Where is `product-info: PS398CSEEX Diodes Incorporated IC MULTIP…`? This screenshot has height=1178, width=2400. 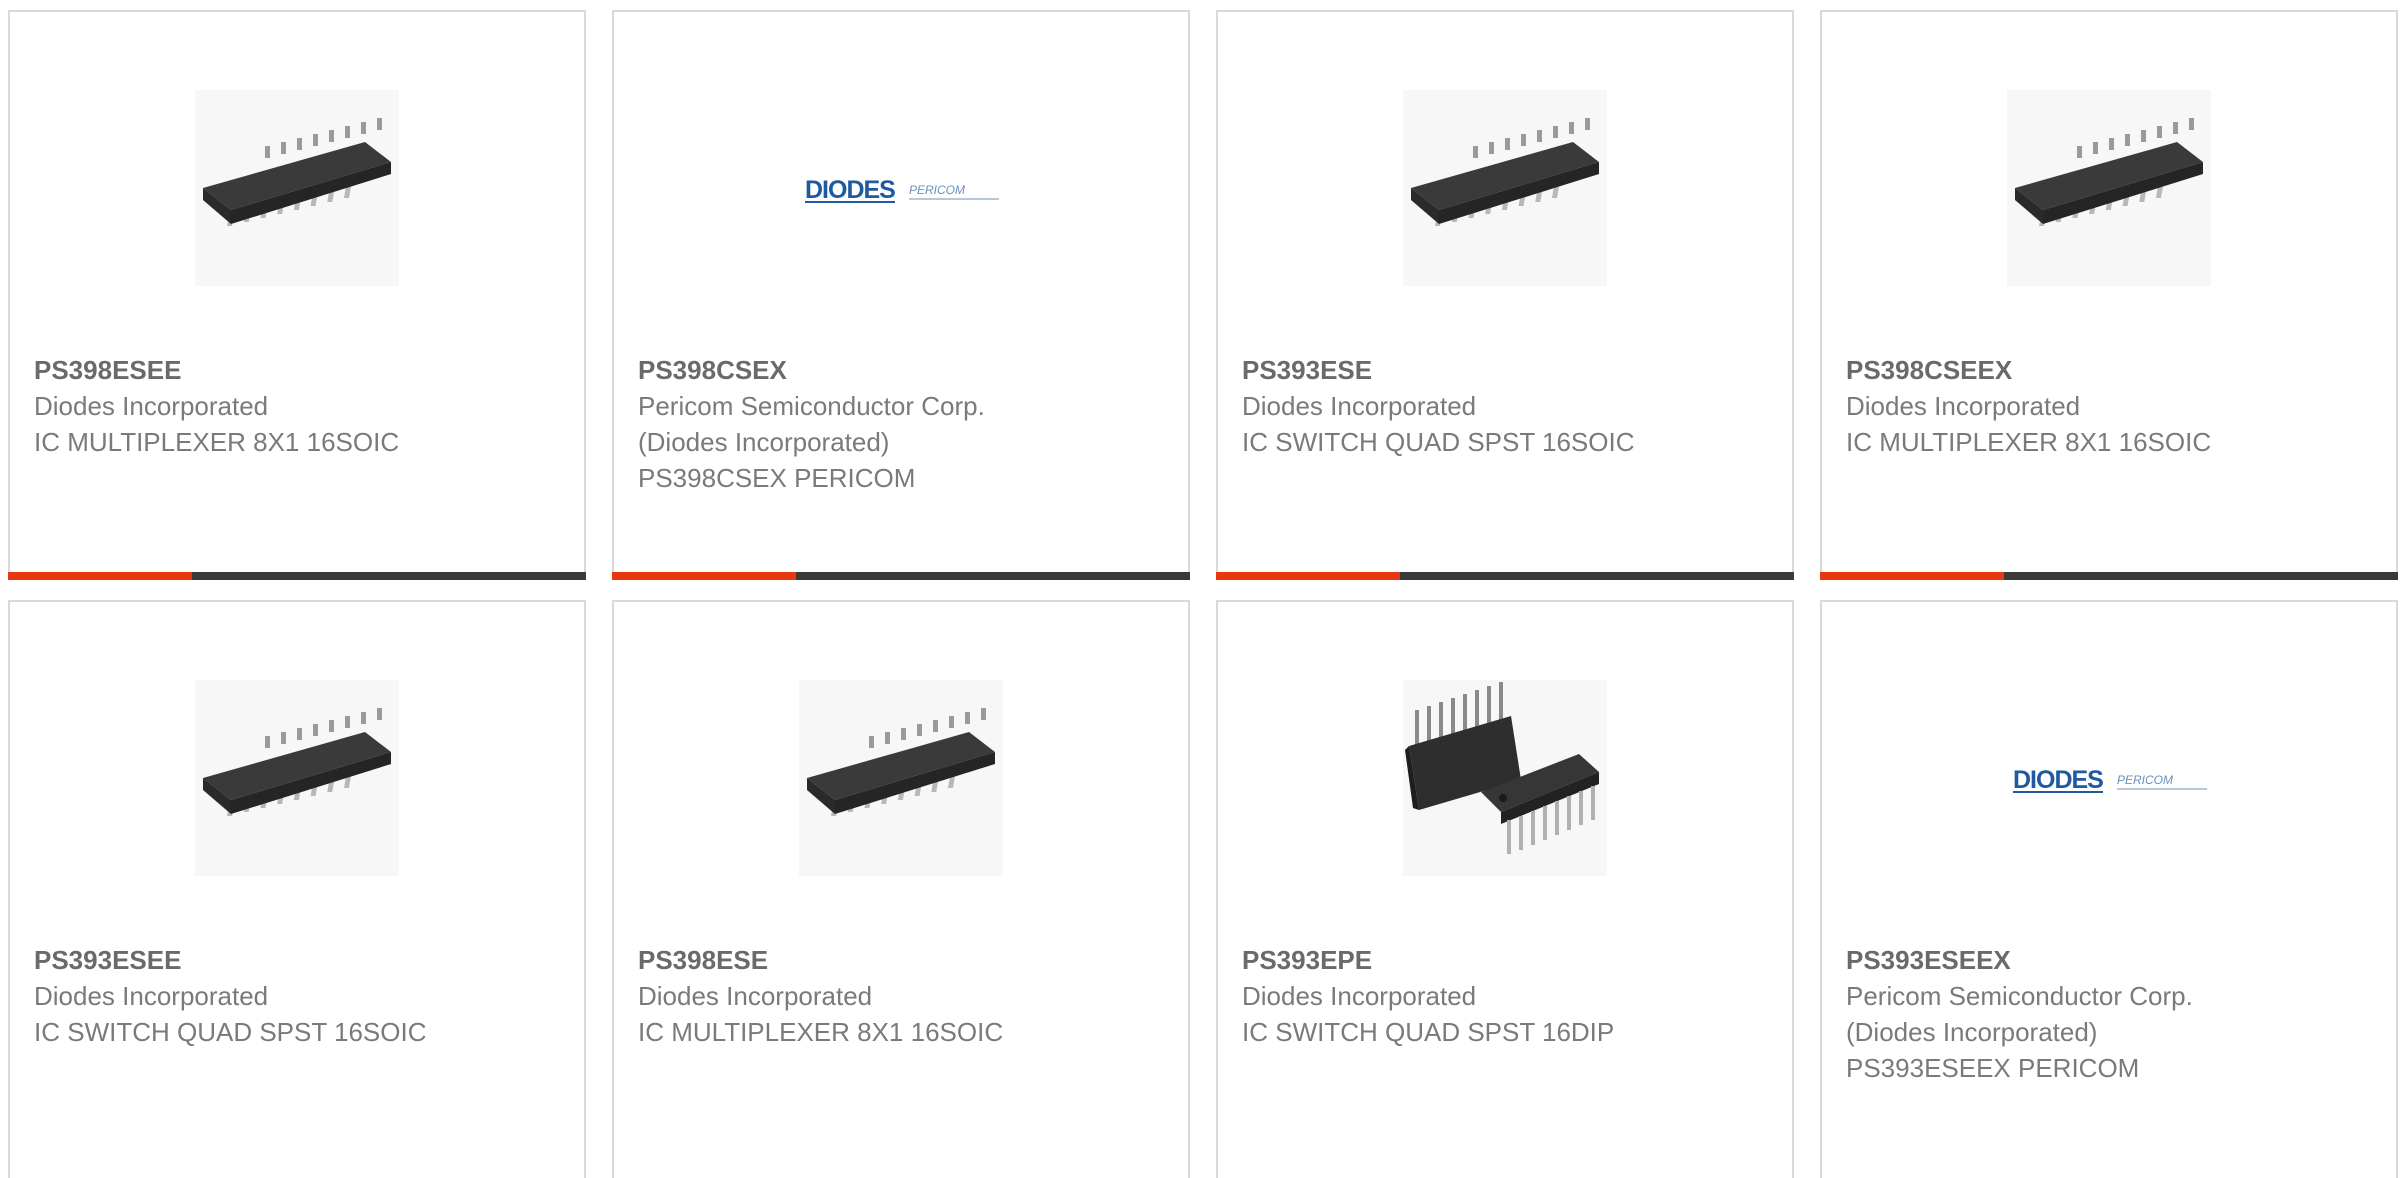 product-info: PS398CSEEX Diodes Incorporated IC MULTIP… is located at coordinates (2111, 406).